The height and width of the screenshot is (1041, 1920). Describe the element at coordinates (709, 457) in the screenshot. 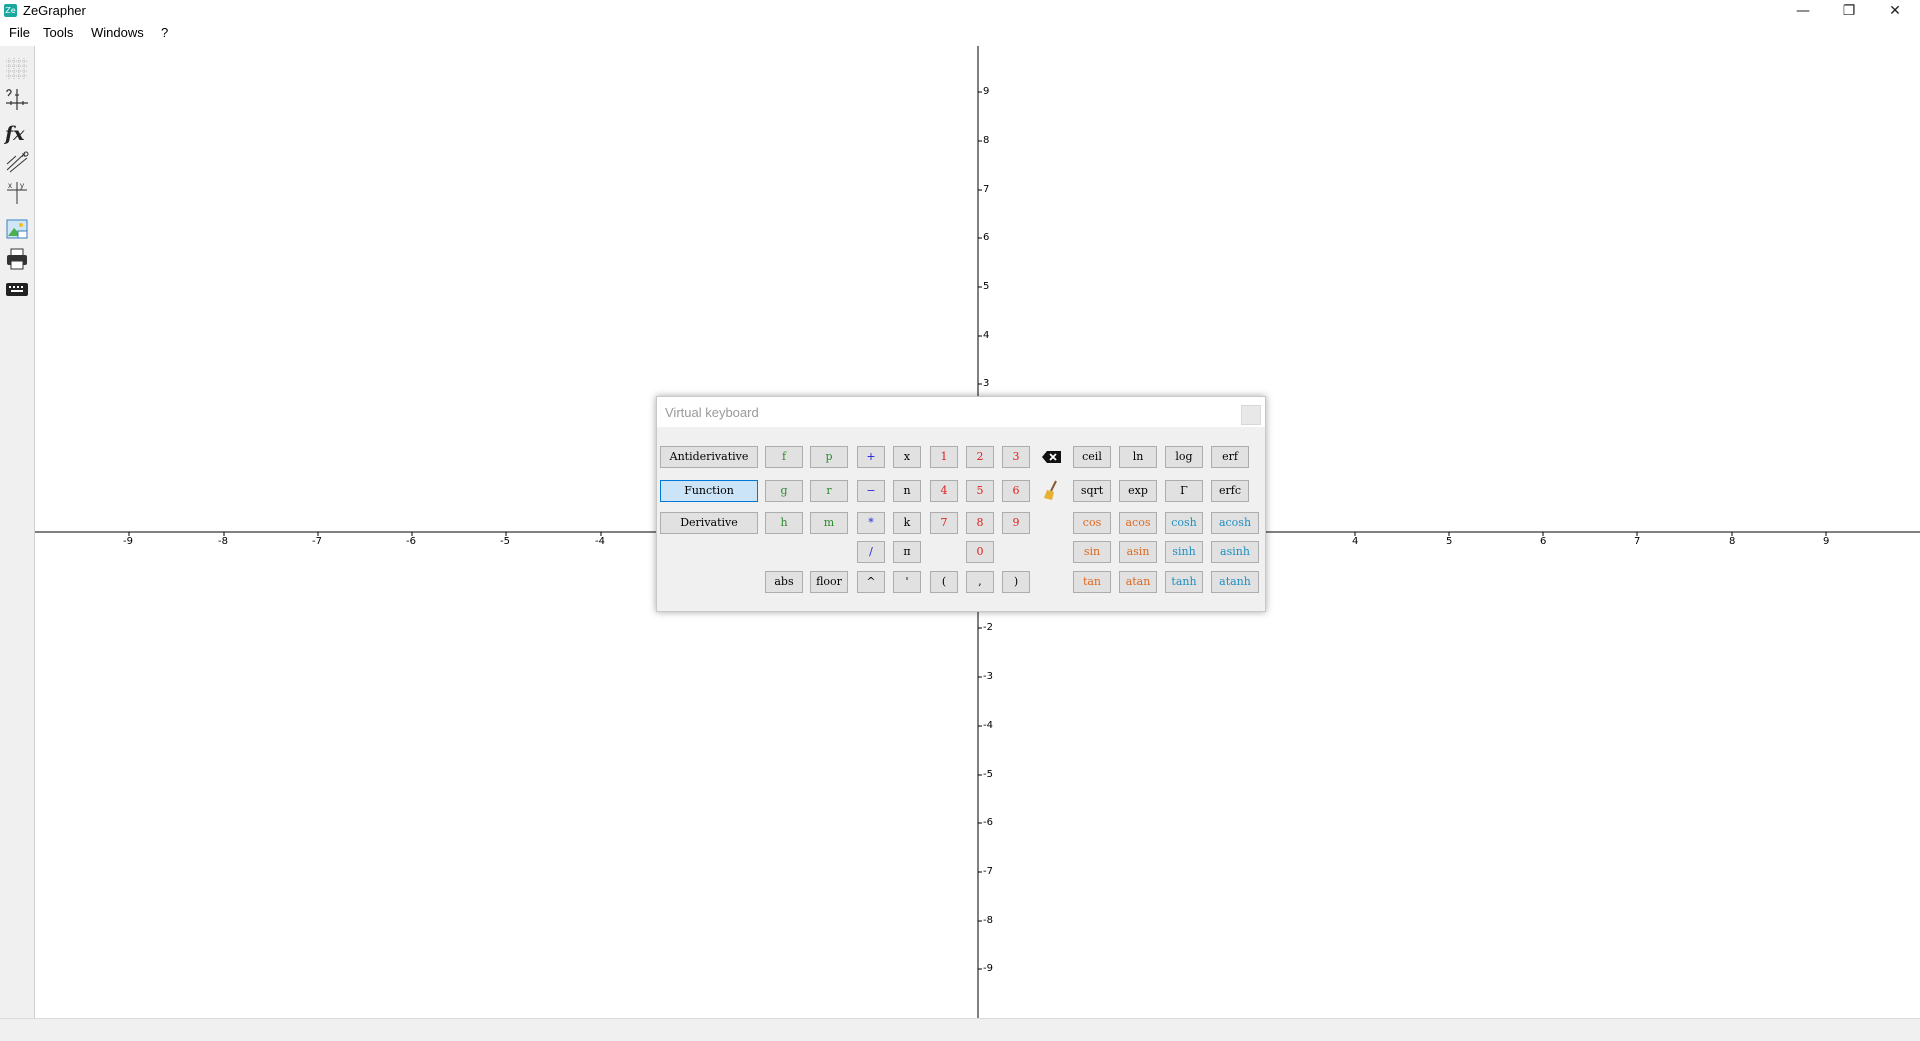

I see `antiderivative-button: Antiderivative` at that location.